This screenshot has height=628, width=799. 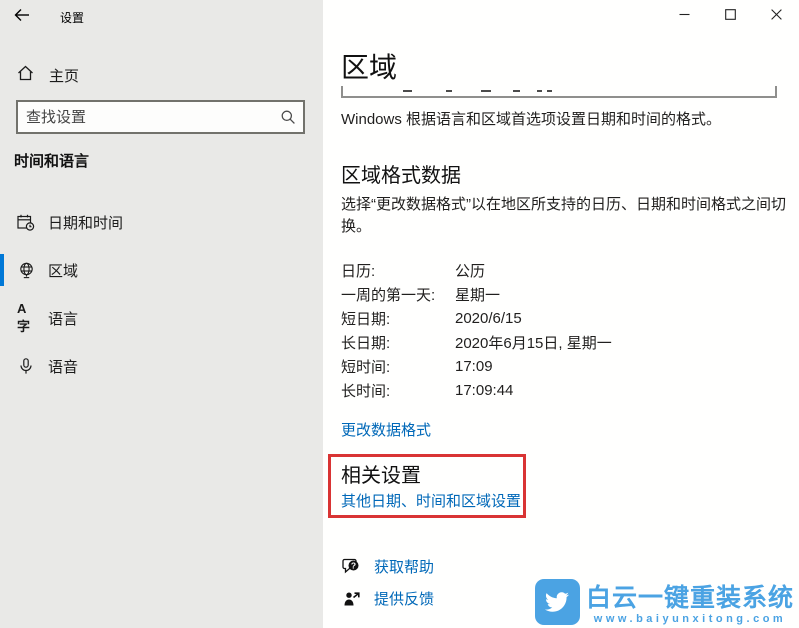 I want to click on watermark: 白云一键重装系统 www.baiyunxitong.com, so click(x=664, y=602).